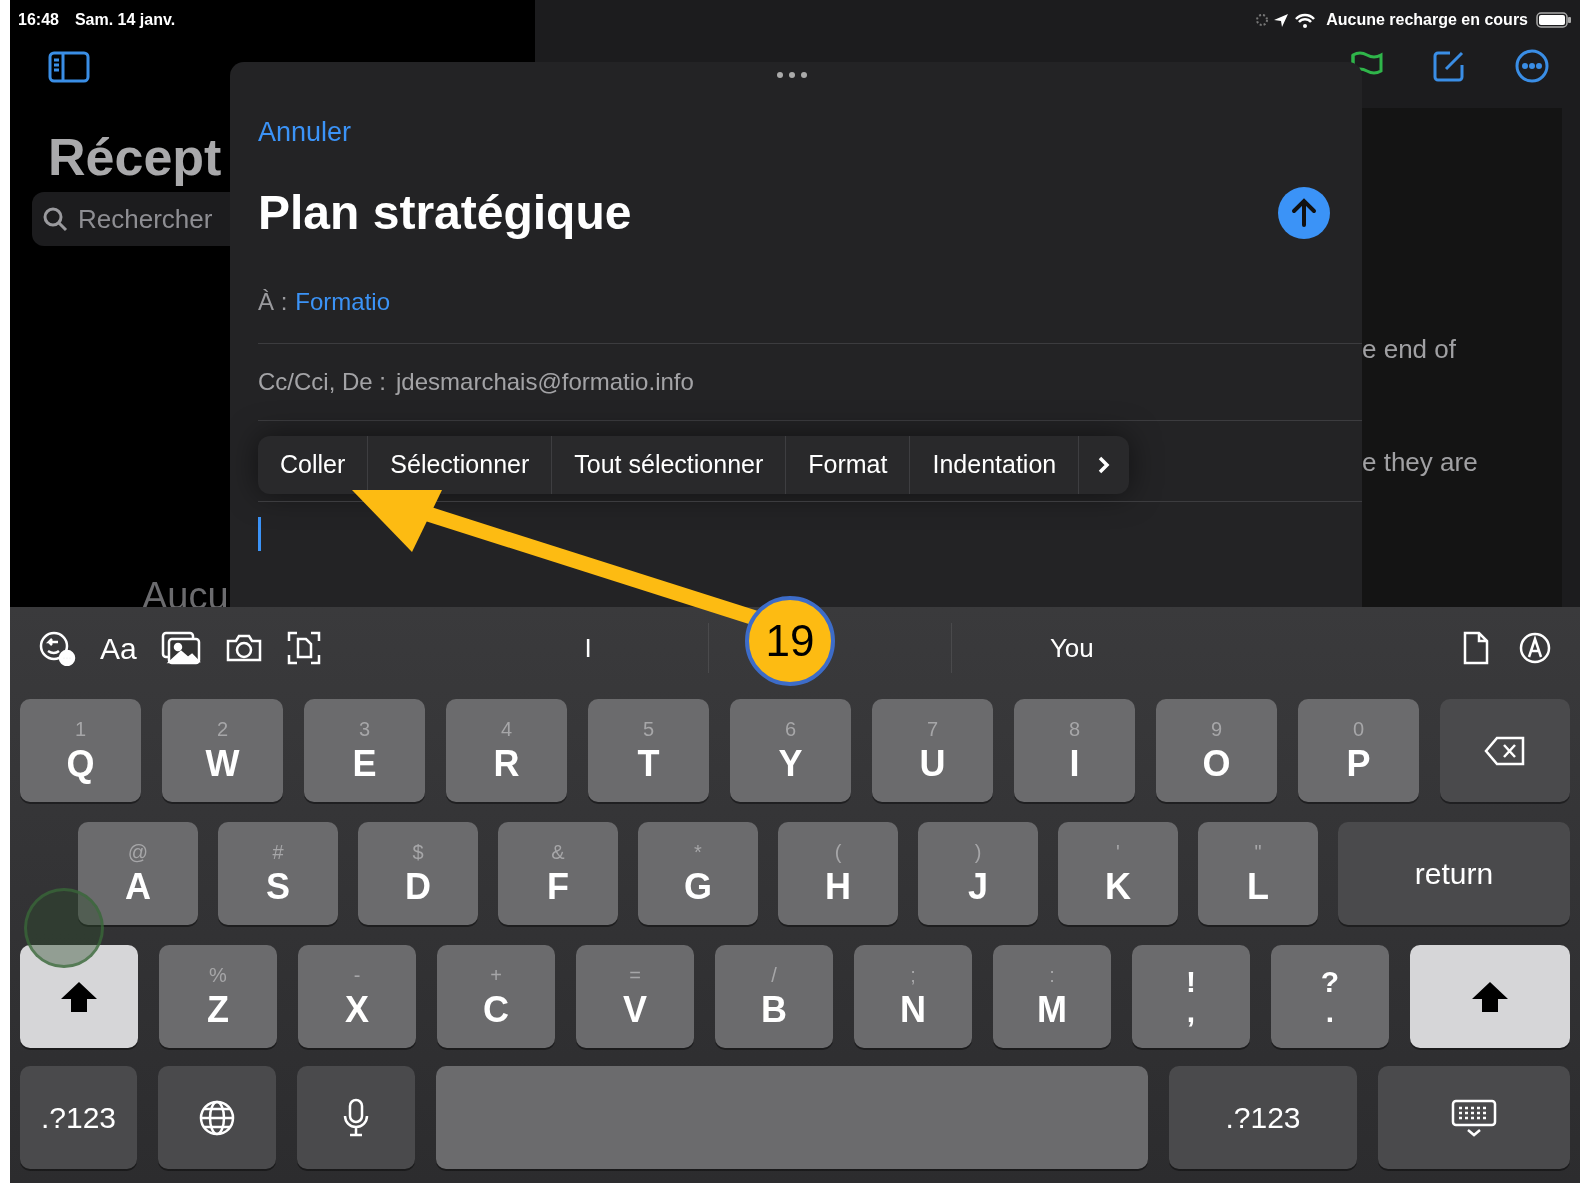 The image size is (1580, 1183). Describe the element at coordinates (80, 728) in the screenshot. I see `key-secondary-character: 1` at that location.